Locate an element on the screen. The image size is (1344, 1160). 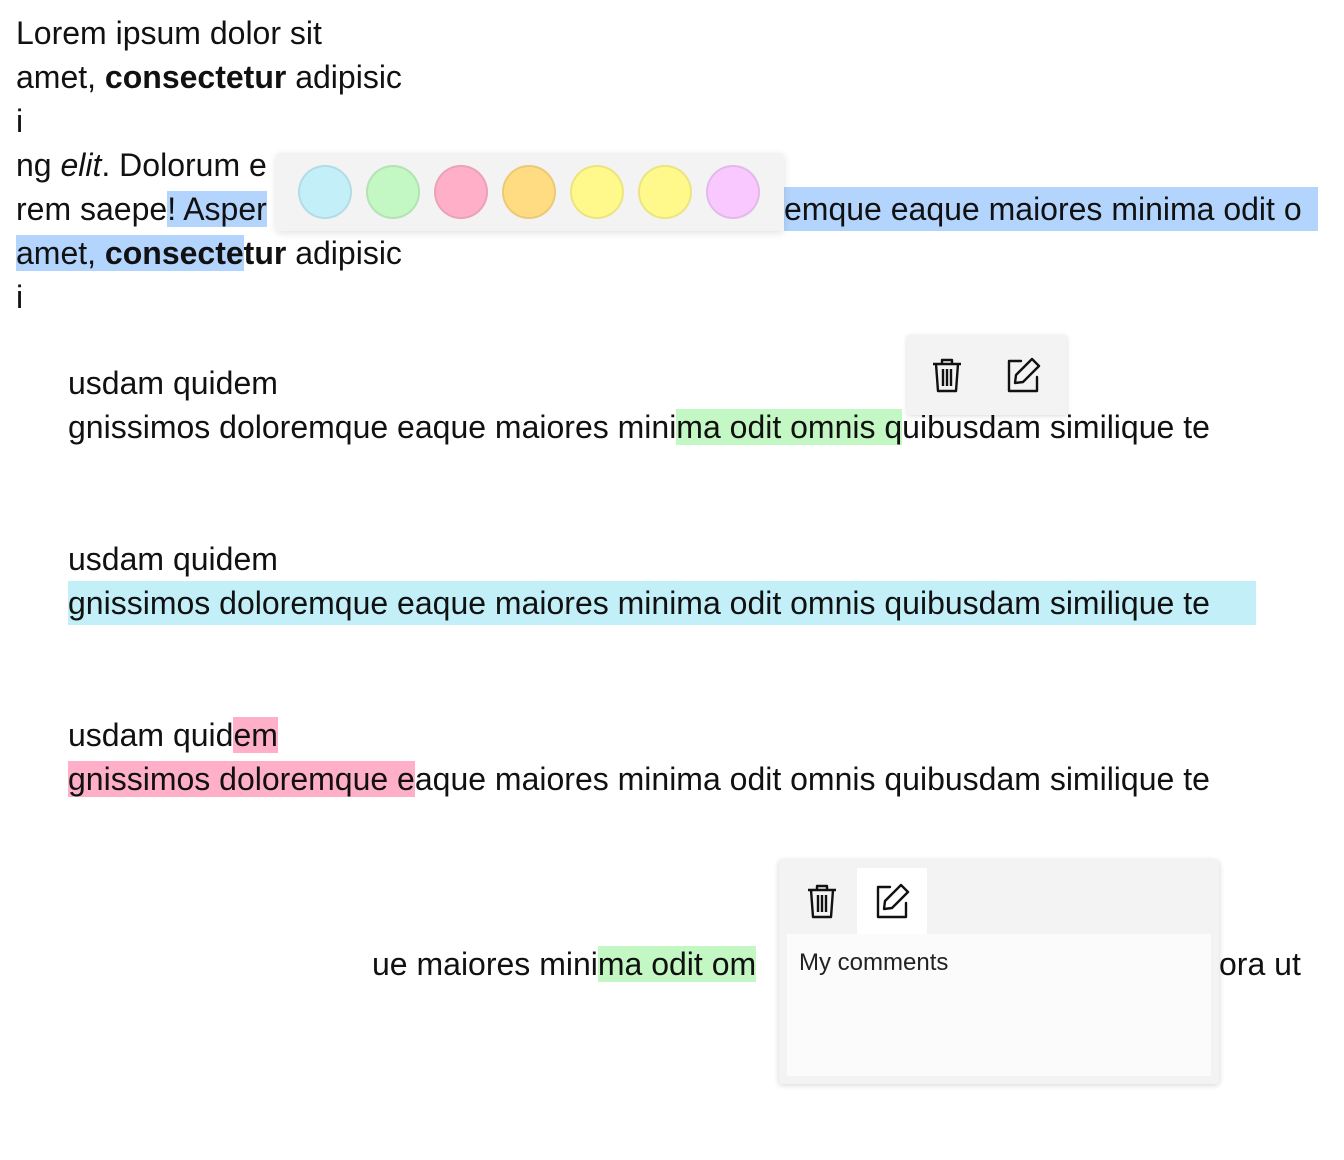
text-line: rem saepe! Asper is located at coordinates (141, 209).